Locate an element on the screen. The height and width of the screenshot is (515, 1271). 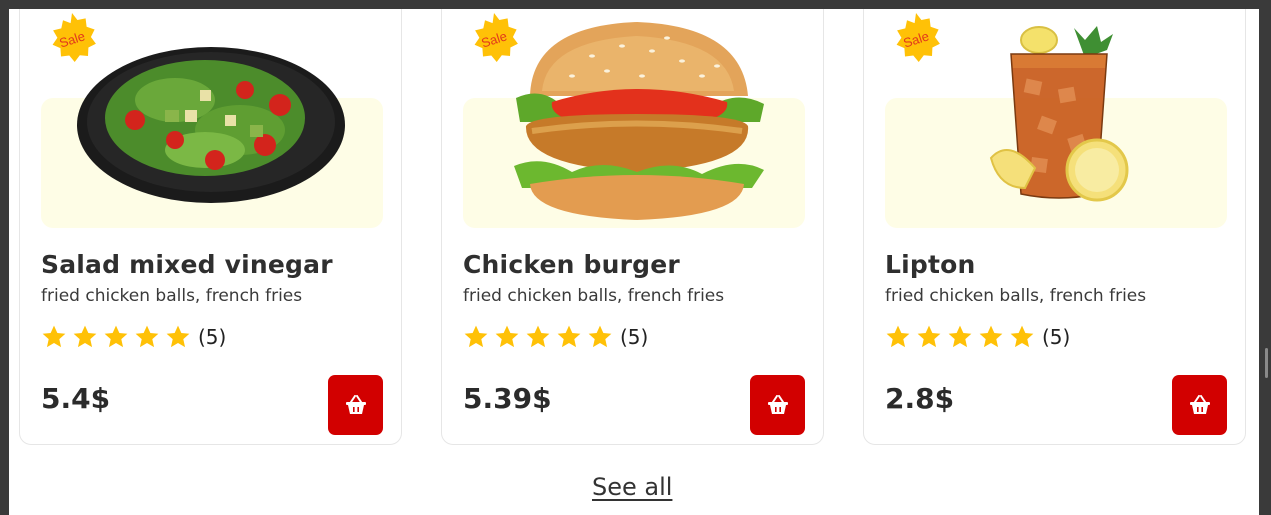
product-name: Salad mixed vinegar is located at coordinates (187, 264).